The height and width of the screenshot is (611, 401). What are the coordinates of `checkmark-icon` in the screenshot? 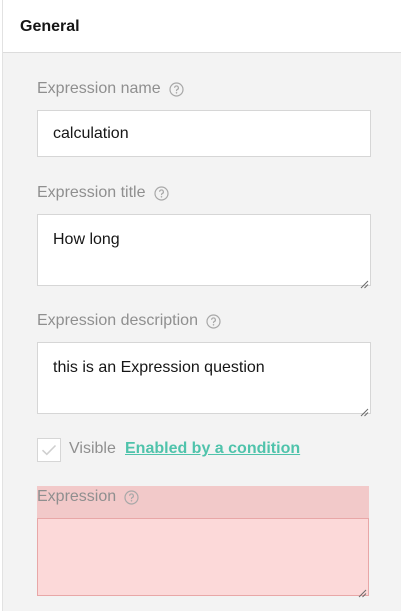 It's located at (49, 450).